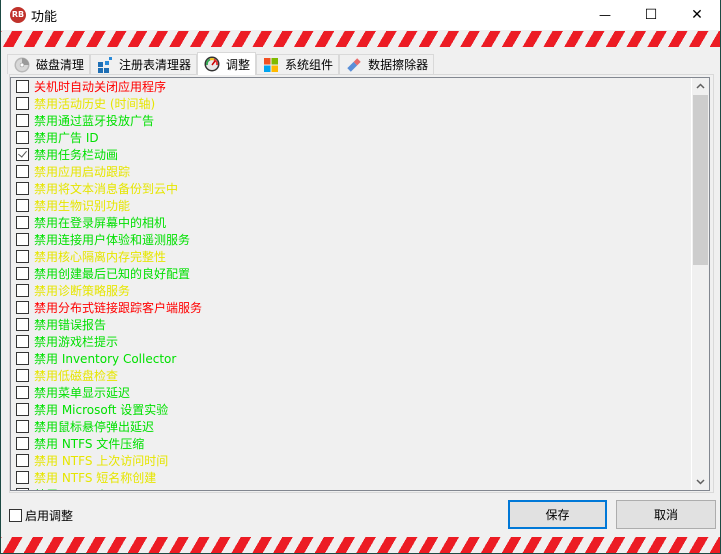 Image resolution: width=721 pixels, height=554 pixels. Describe the element at coordinates (351, 188) in the screenshot. I see `tweak-item: 禁用将文本消息备份到云中` at that location.